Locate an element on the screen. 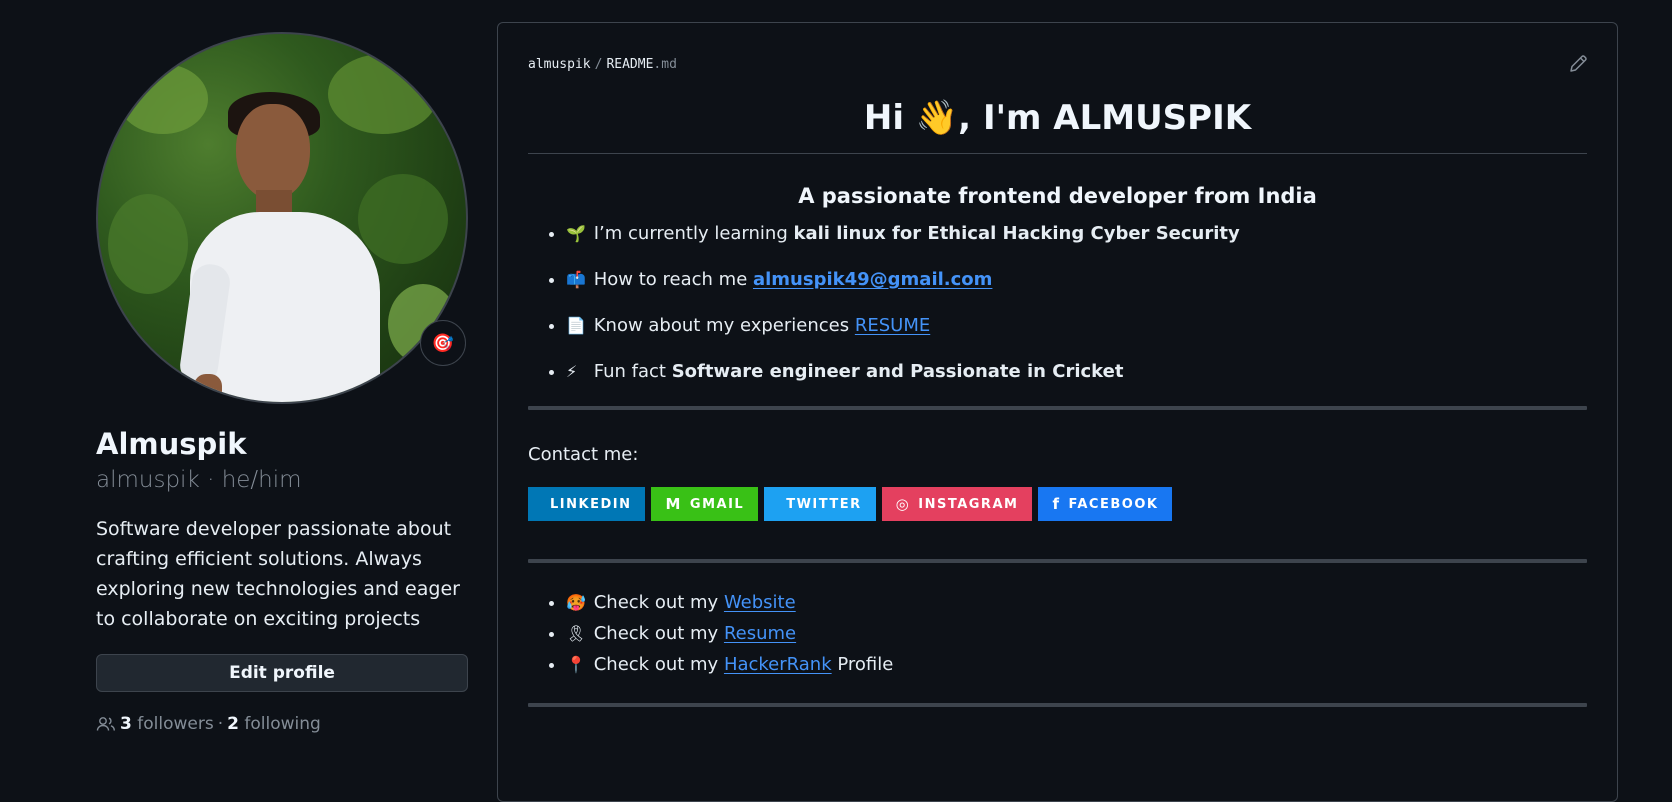  readme-heading: Hi 👋, I'm ALMUSPIK is located at coordinates (1057, 123).